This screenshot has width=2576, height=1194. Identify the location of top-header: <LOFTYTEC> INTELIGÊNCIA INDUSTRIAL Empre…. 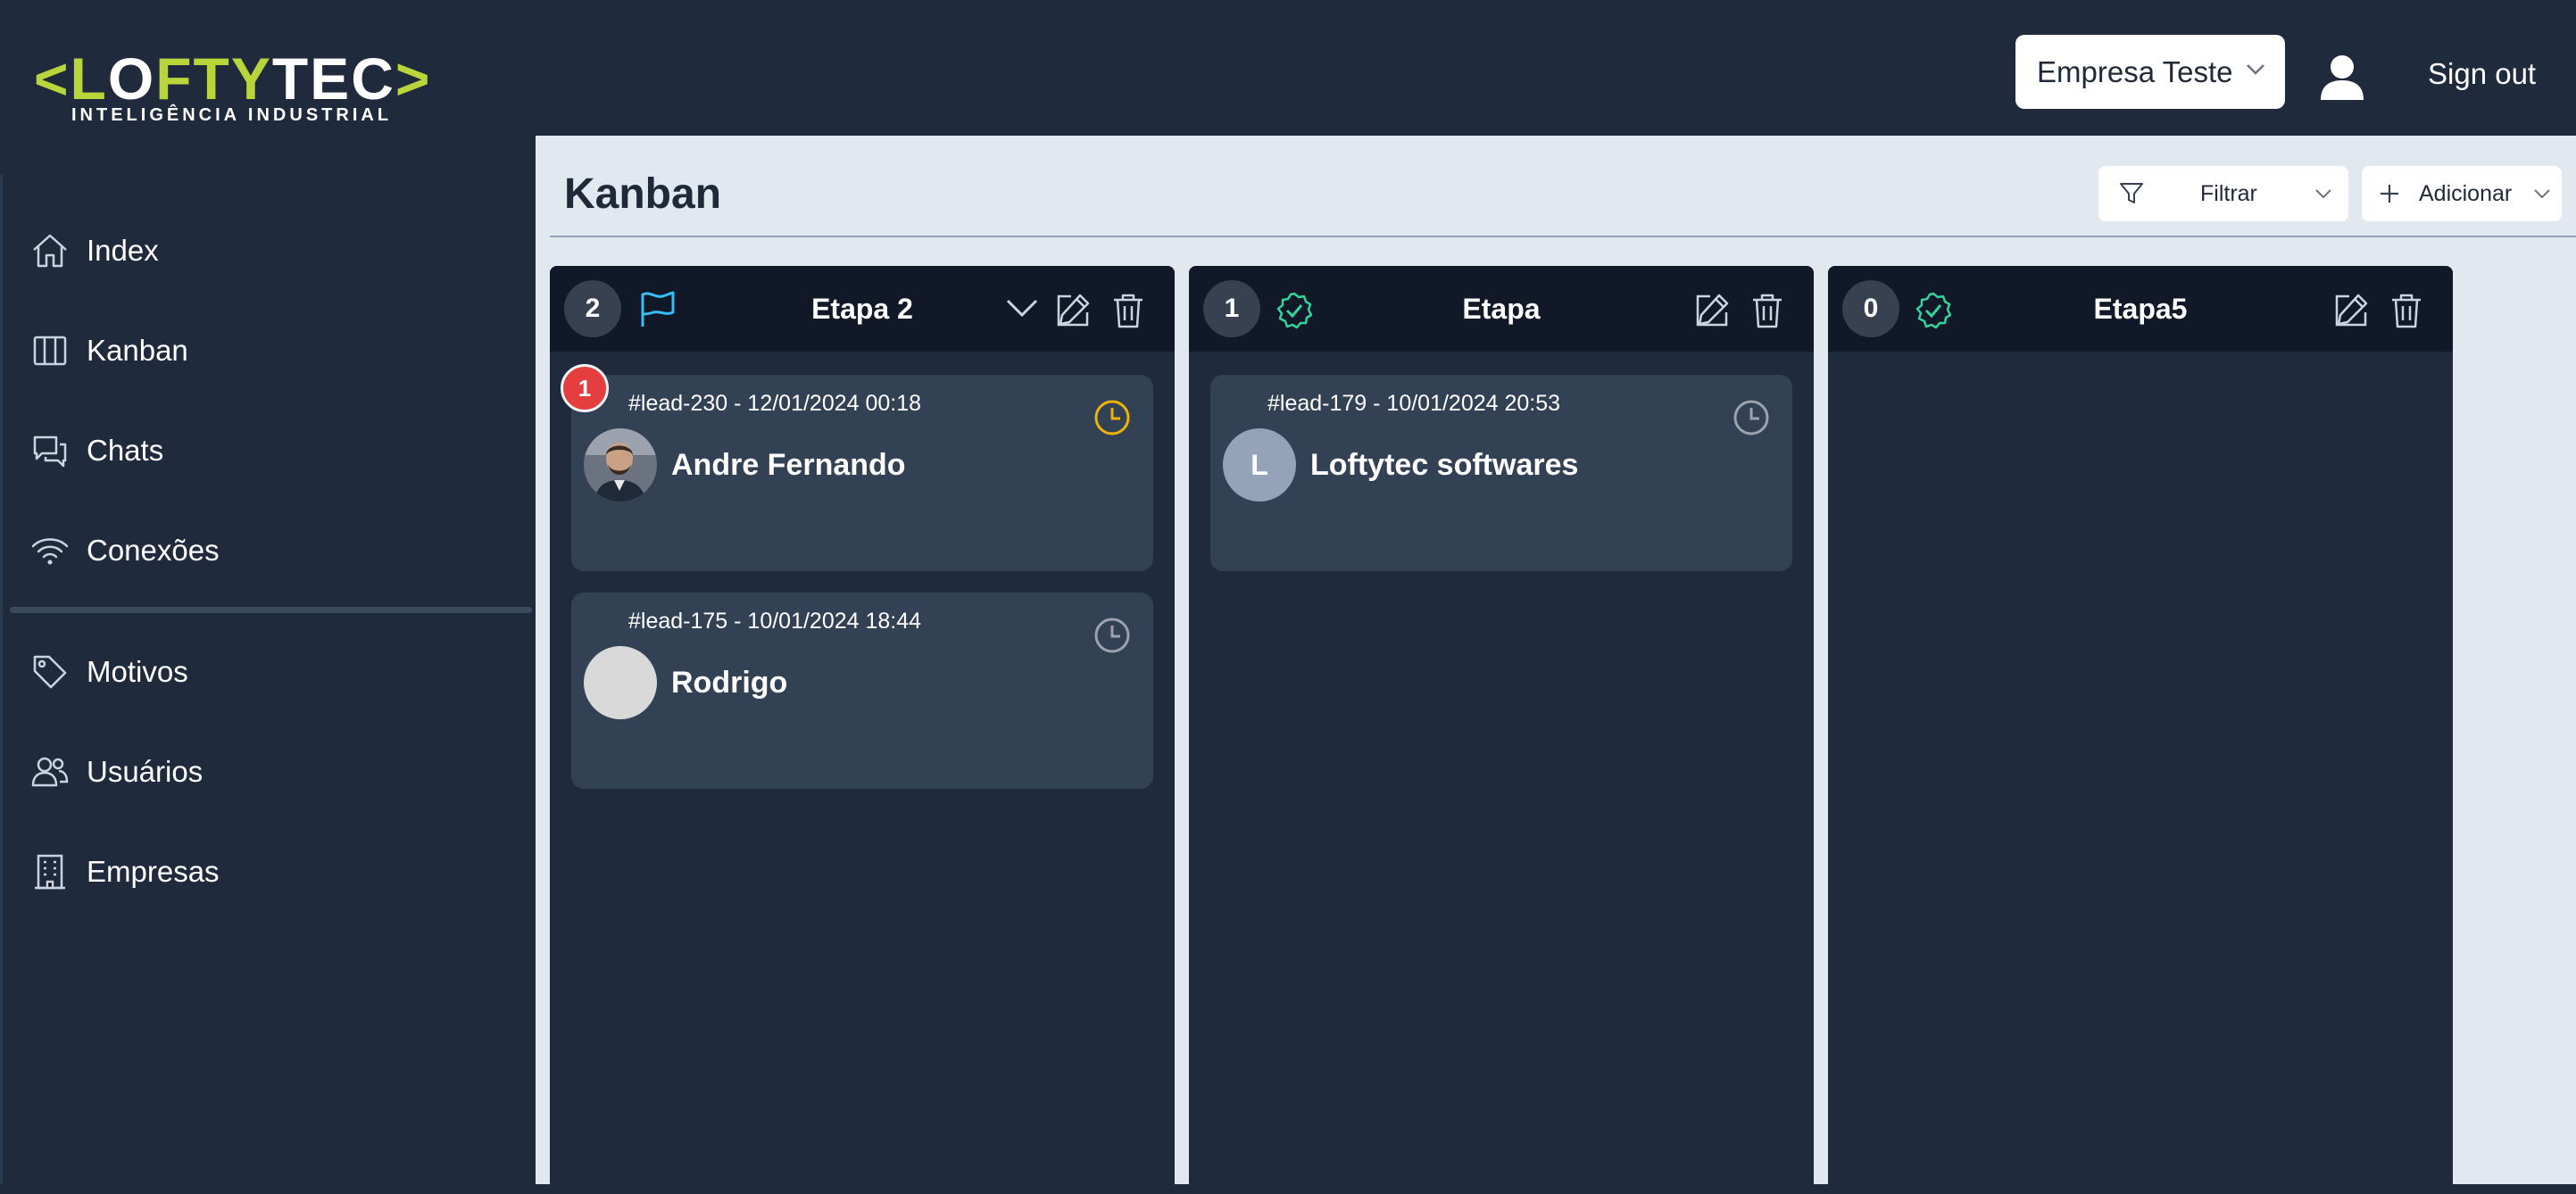
(1288, 68).